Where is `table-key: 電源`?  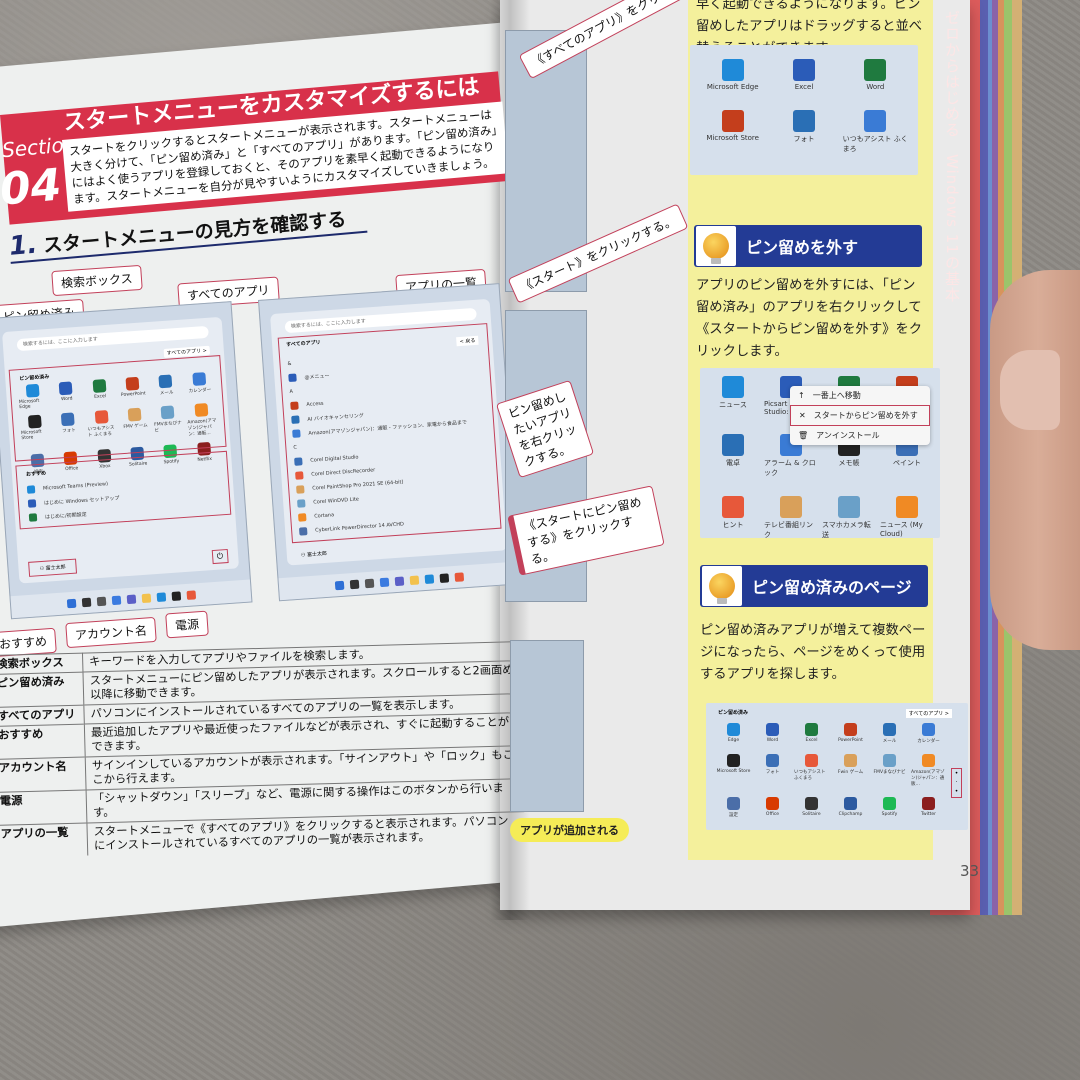
table-key: 電源 is located at coordinates (43, 808).